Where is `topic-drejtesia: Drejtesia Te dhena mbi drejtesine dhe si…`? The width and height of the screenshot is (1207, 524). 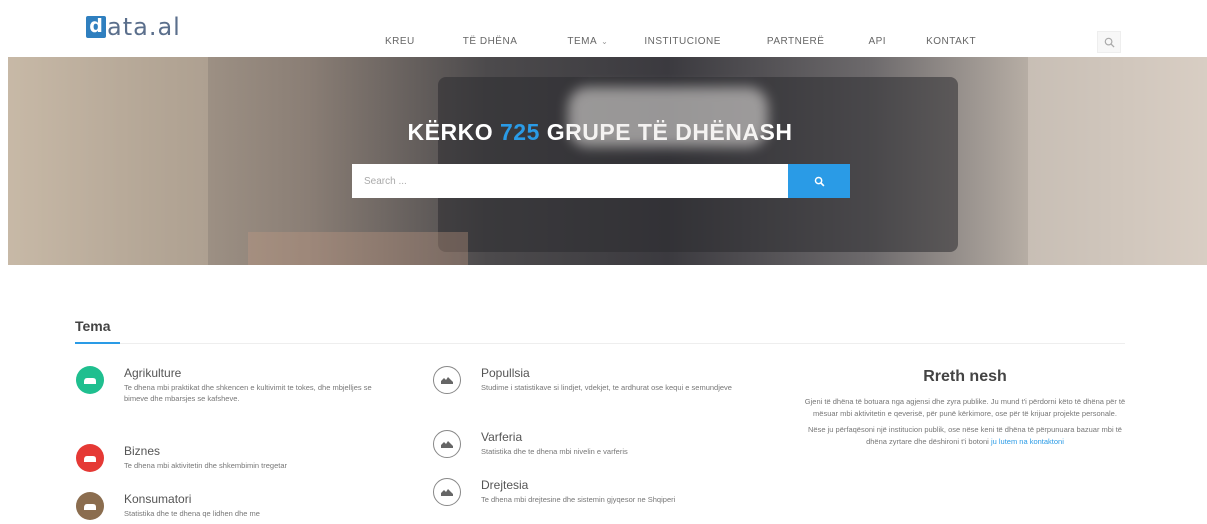 topic-drejtesia: Drejtesia Te dhena mbi drejtesine dhe si… is located at coordinates (602, 492).